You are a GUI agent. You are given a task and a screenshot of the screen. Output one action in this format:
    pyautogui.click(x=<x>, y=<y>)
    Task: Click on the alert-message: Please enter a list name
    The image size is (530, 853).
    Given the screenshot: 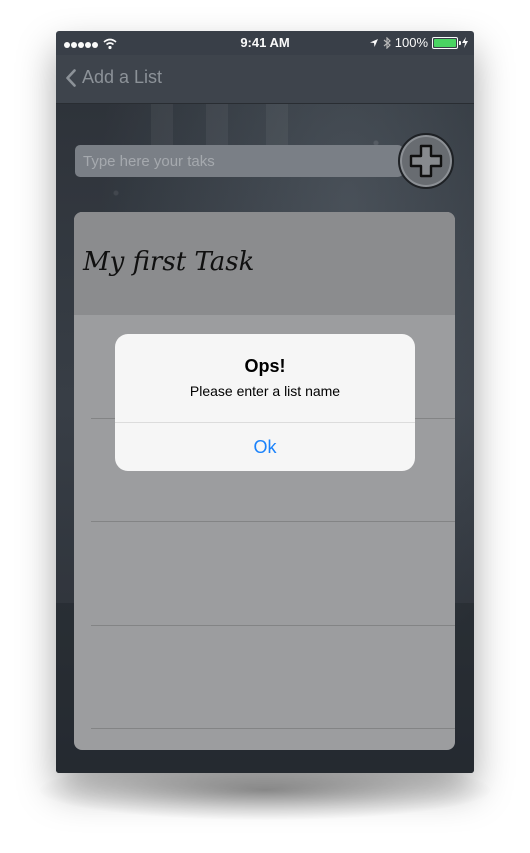 What is the action you would take?
    pyautogui.click(x=265, y=391)
    